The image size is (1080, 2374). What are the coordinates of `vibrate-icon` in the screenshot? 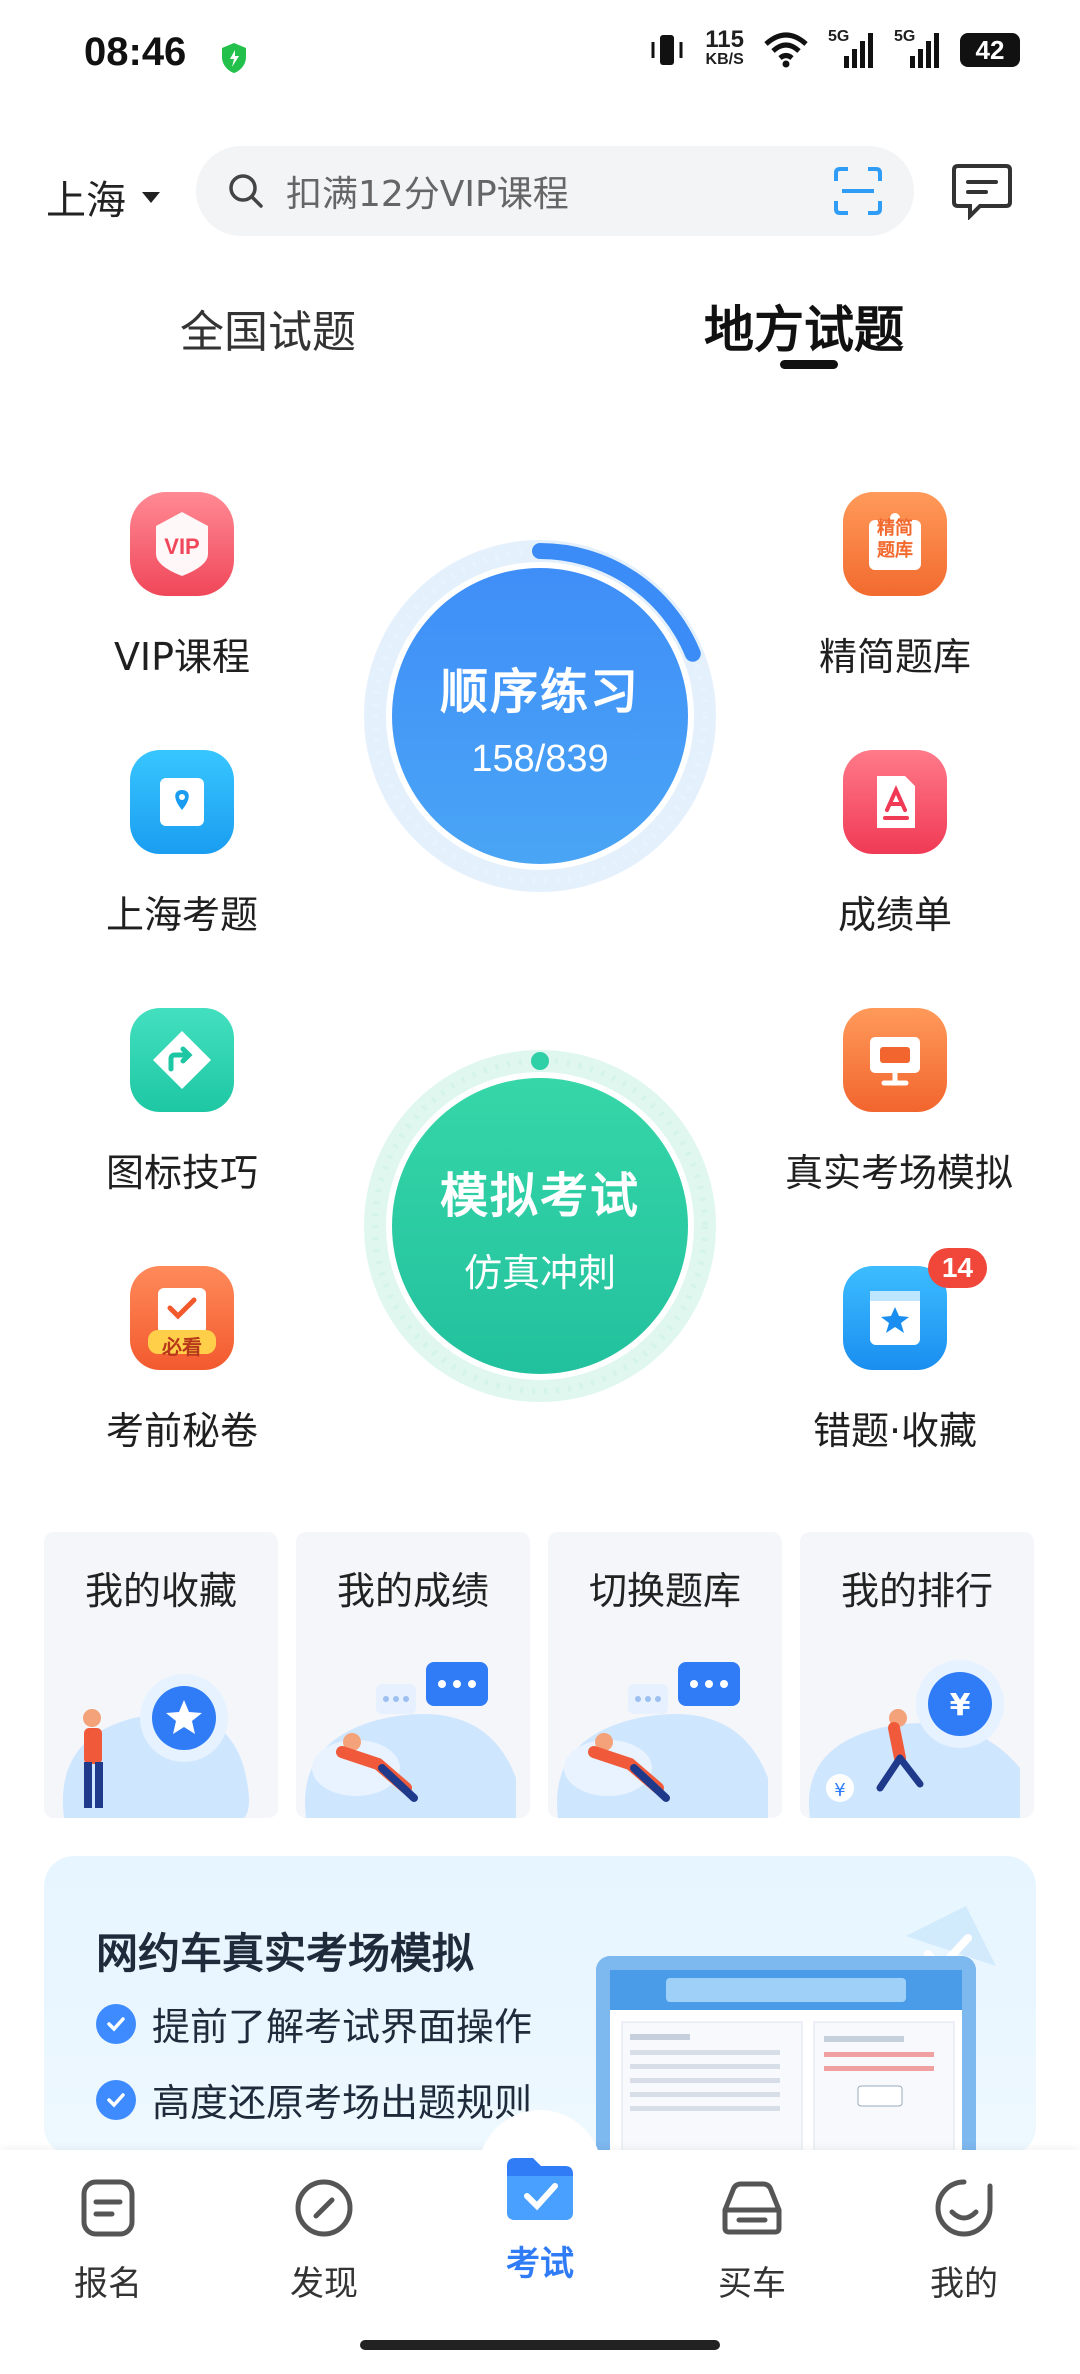 It's located at (667, 50).